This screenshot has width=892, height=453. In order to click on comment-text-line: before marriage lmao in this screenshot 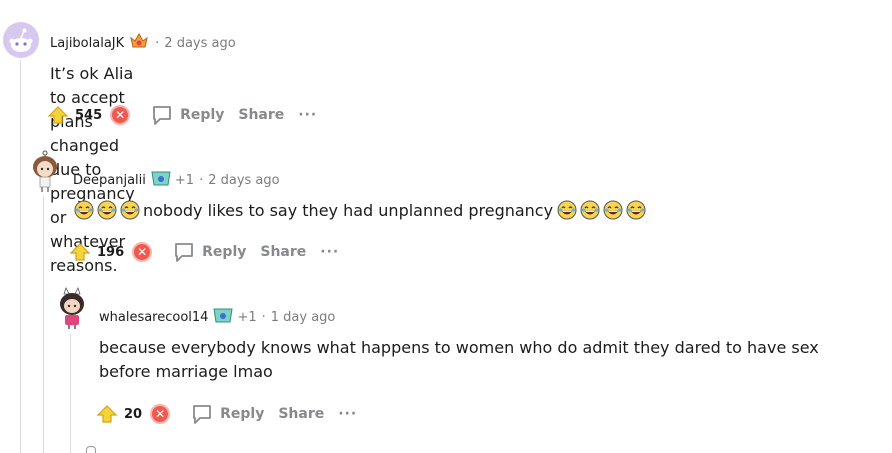, I will do `click(186, 371)`.